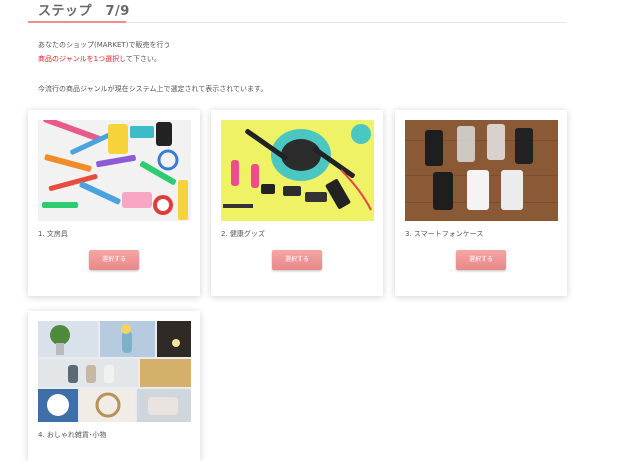  Describe the element at coordinates (104, 45) in the screenshot. I see `intro-line-1: あなたのショップ(MARKET)で販売を行う` at that location.